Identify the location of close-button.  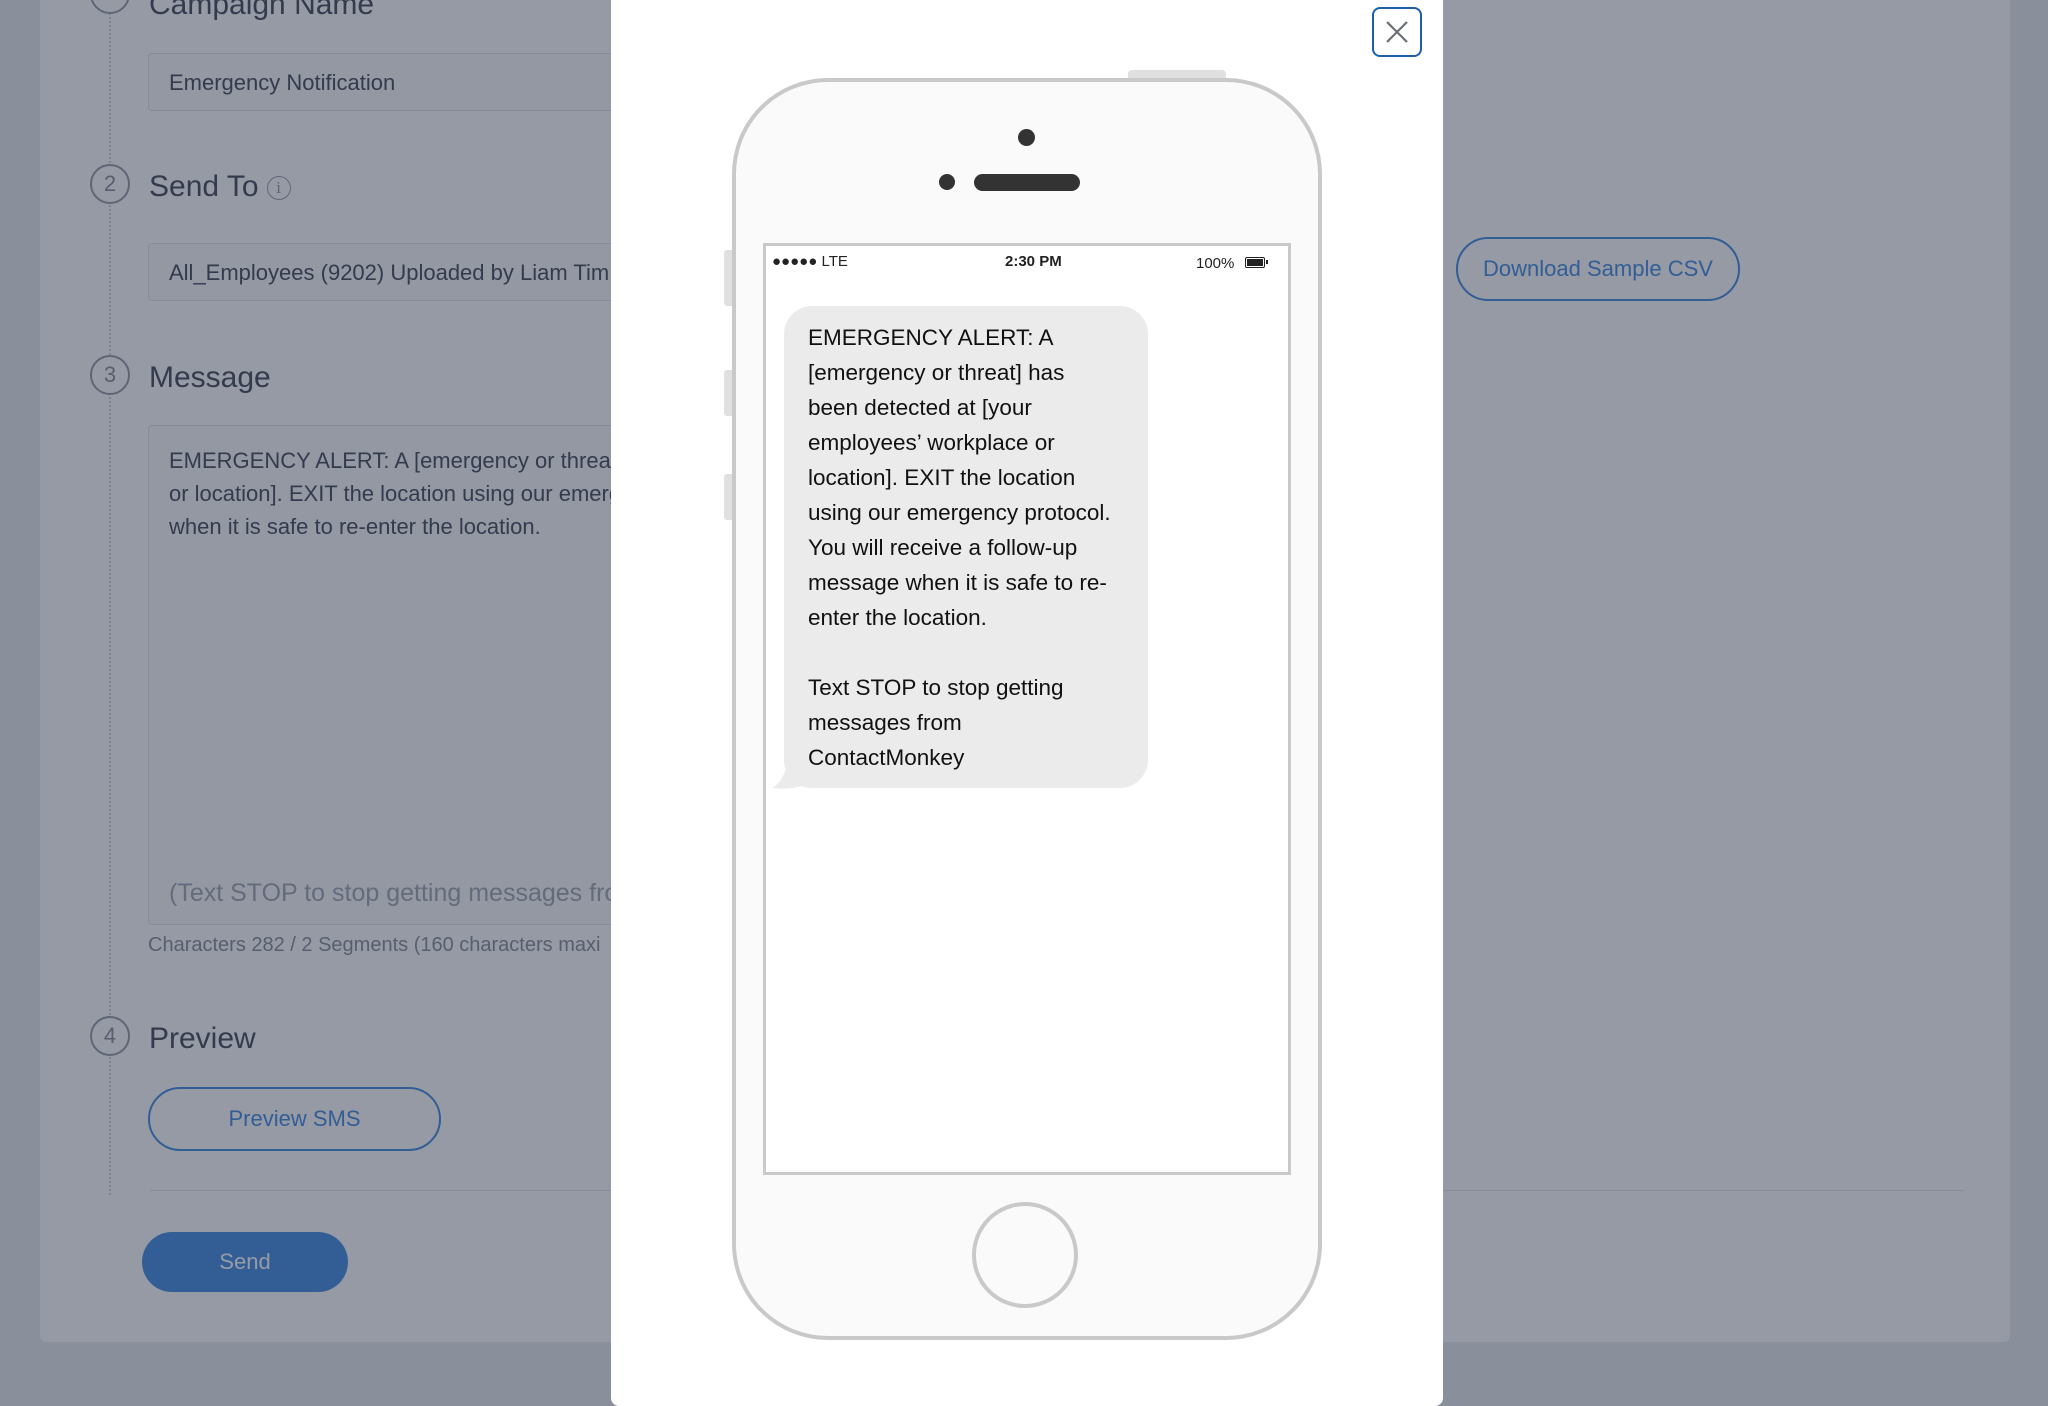
(1397, 32).